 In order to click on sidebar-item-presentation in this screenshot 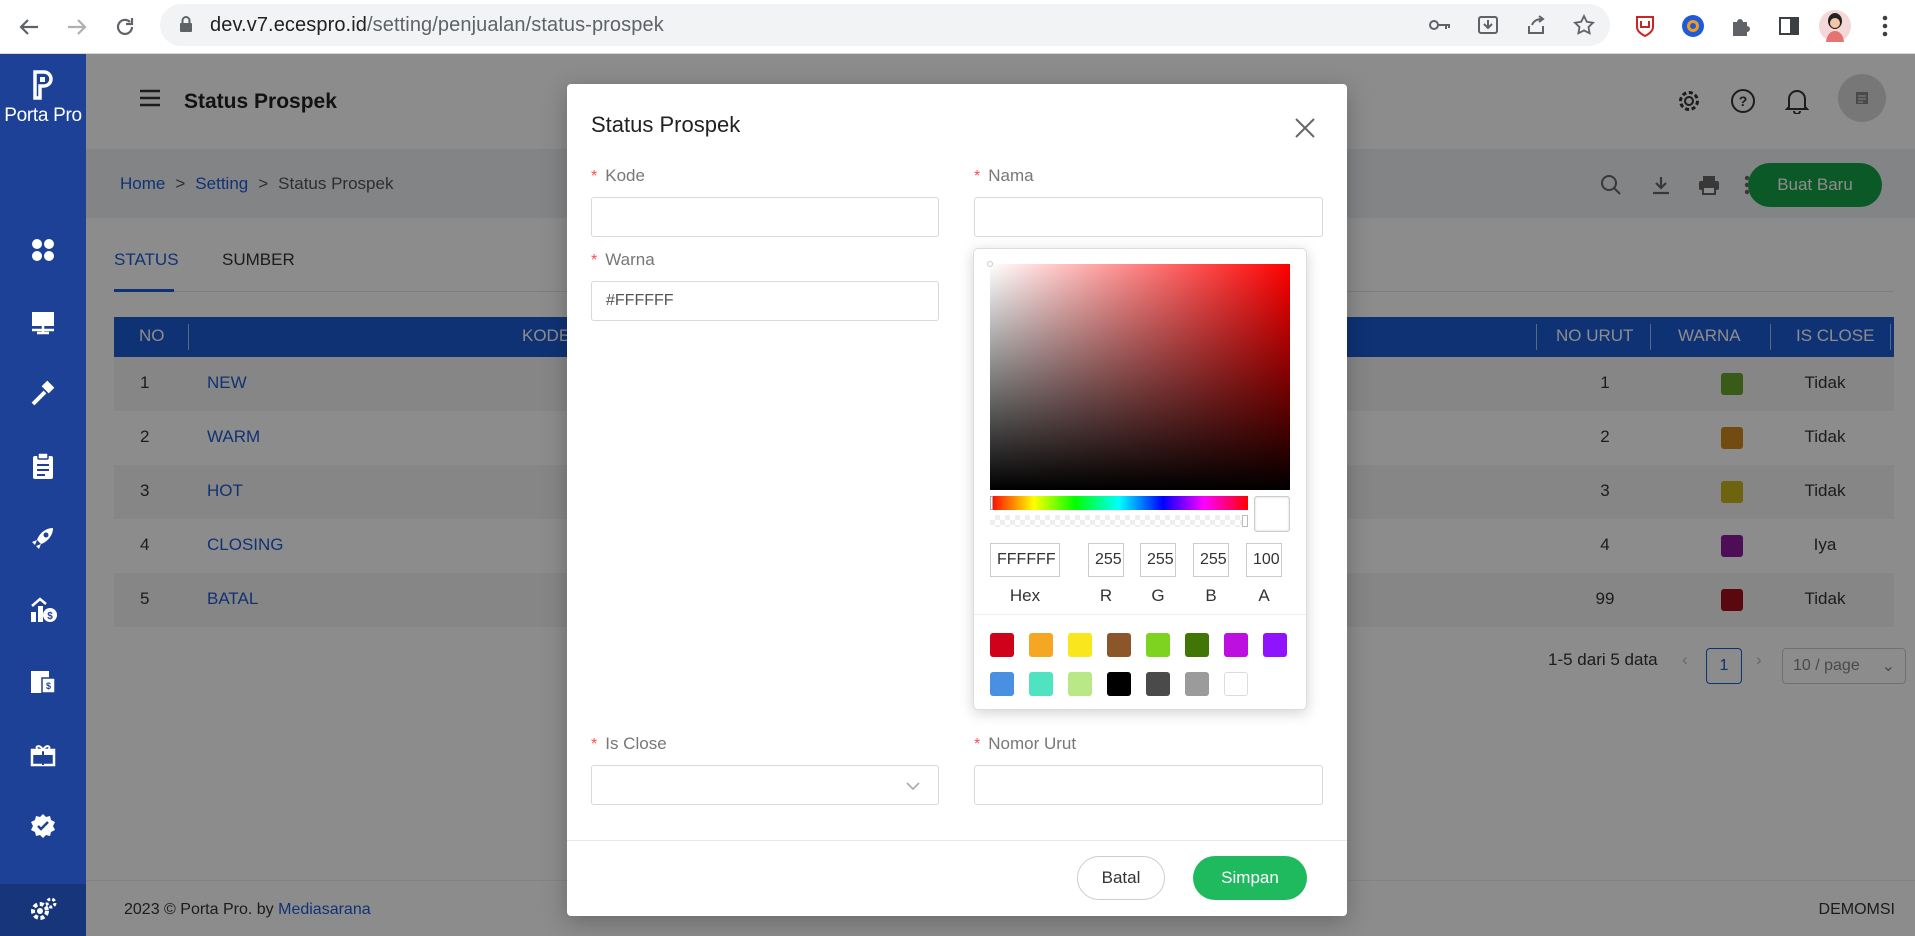, I will do `click(43, 322)`.